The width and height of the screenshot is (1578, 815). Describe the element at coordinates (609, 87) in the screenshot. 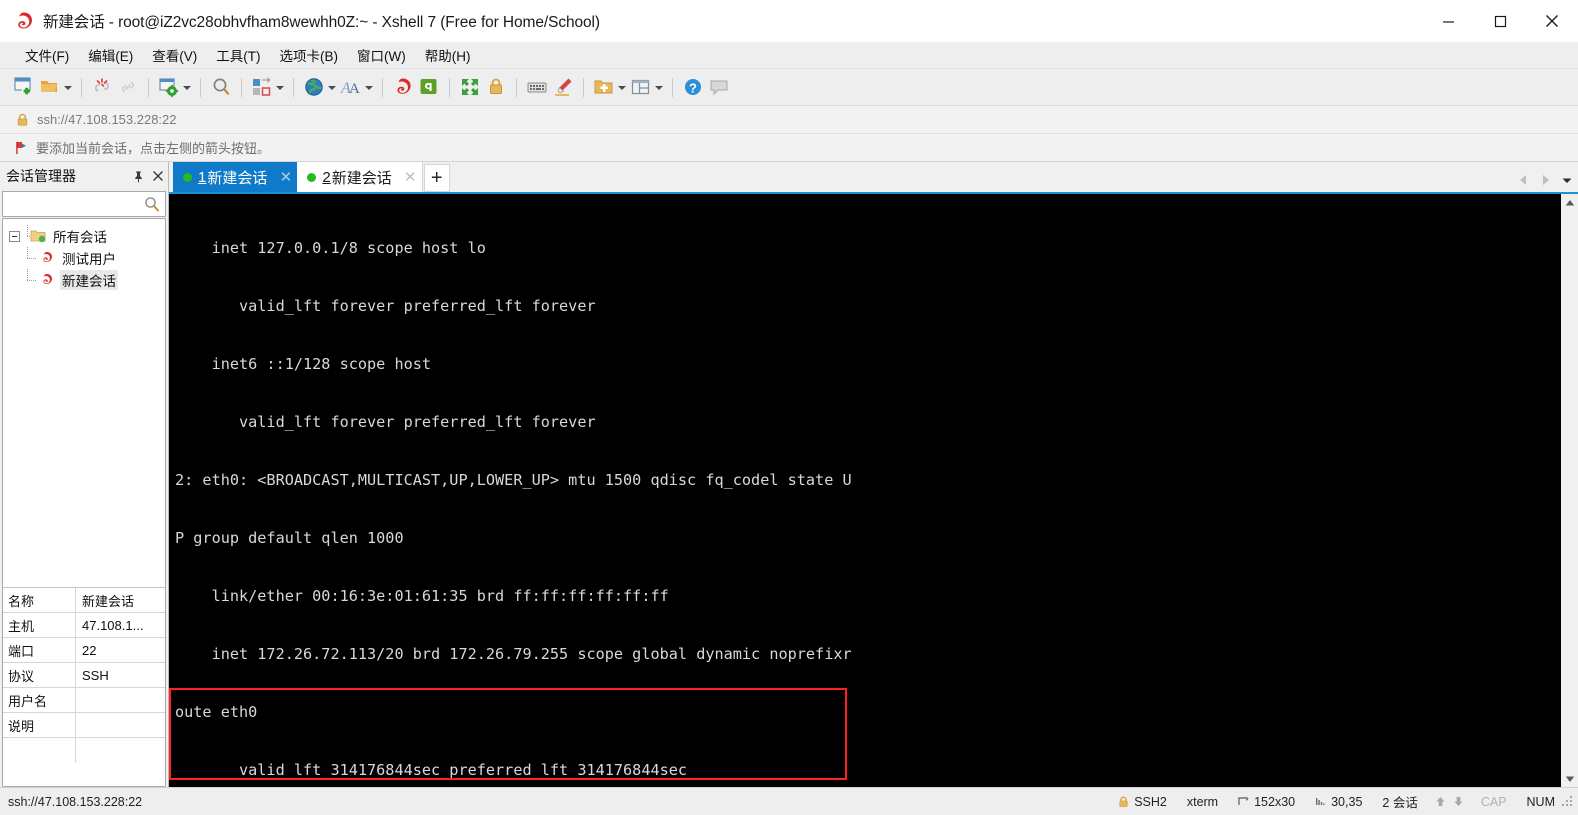

I see `add-folder-button` at that location.